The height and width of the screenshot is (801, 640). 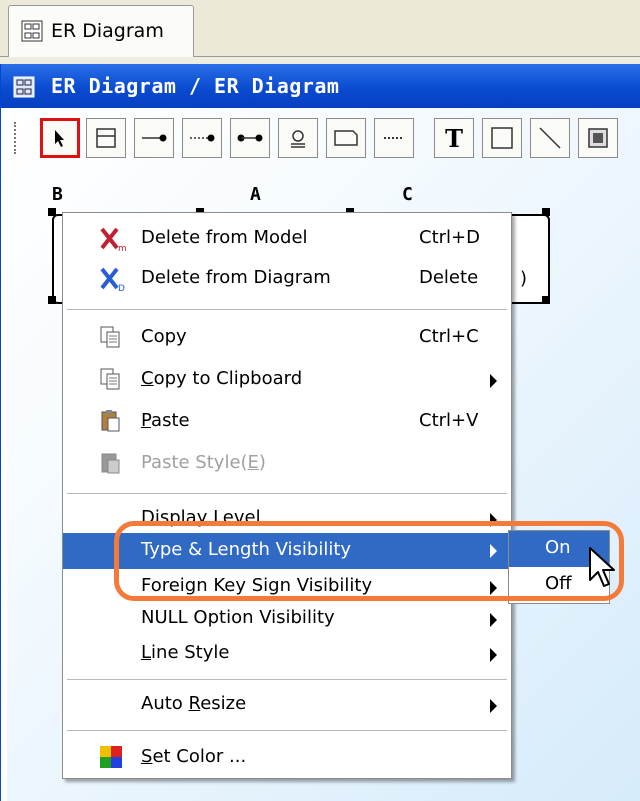 I want to click on image-tool-button, so click(x=598, y=138).